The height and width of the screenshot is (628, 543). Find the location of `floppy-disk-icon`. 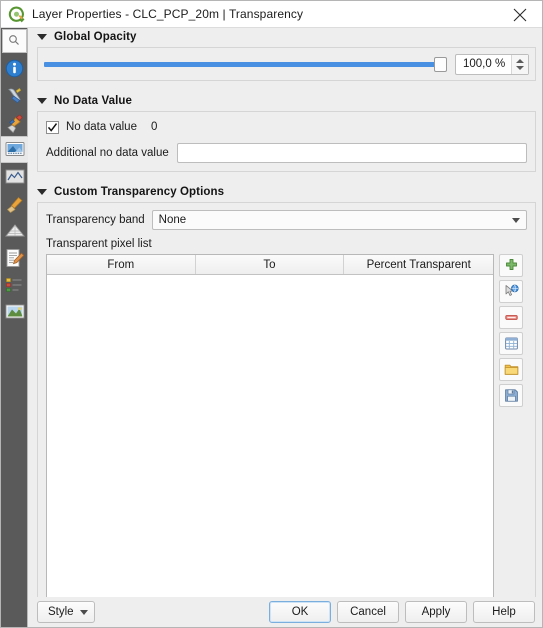

floppy-disk-icon is located at coordinates (511, 395).